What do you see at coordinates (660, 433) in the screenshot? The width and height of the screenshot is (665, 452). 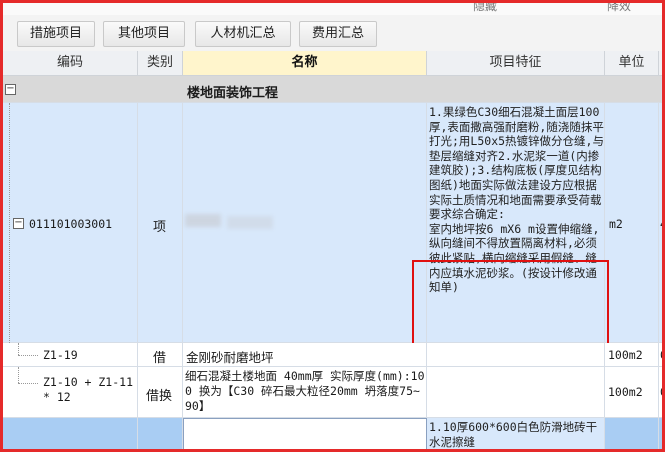 I see `next-item-extra-cell` at bounding box center [660, 433].